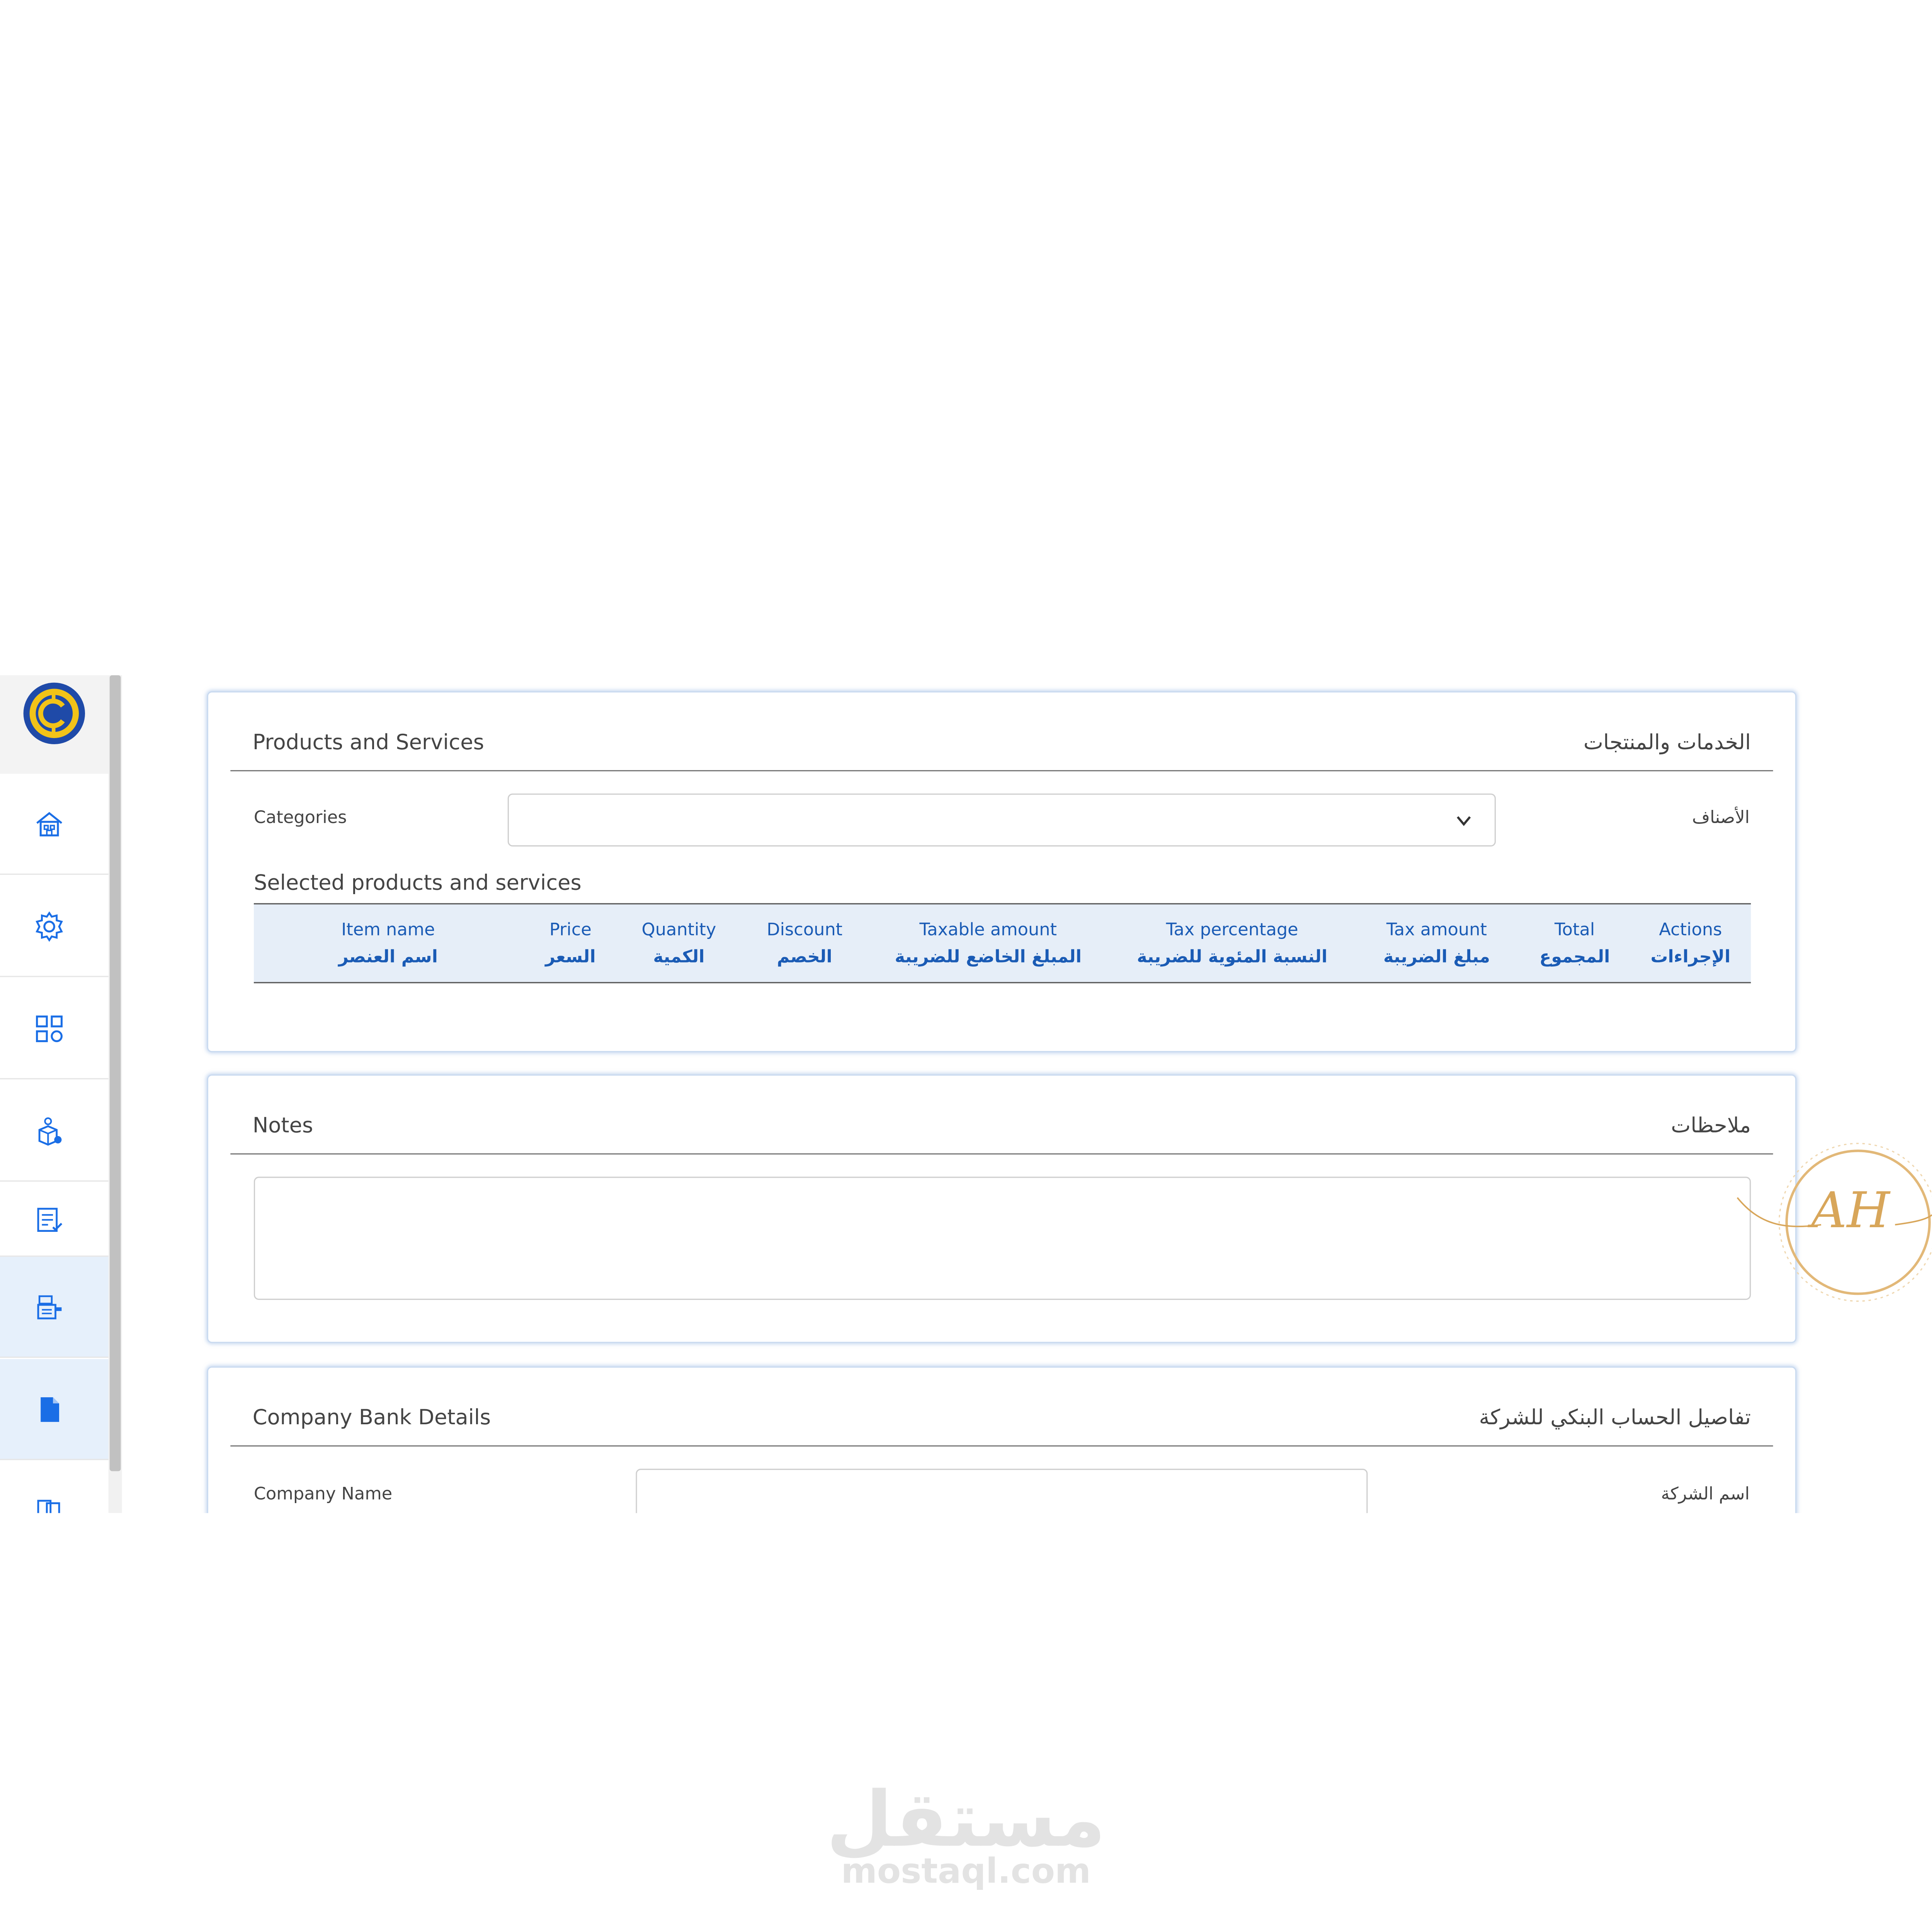 The image size is (1932, 1932). Describe the element at coordinates (54, 713) in the screenshot. I see `app-logo` at that location.